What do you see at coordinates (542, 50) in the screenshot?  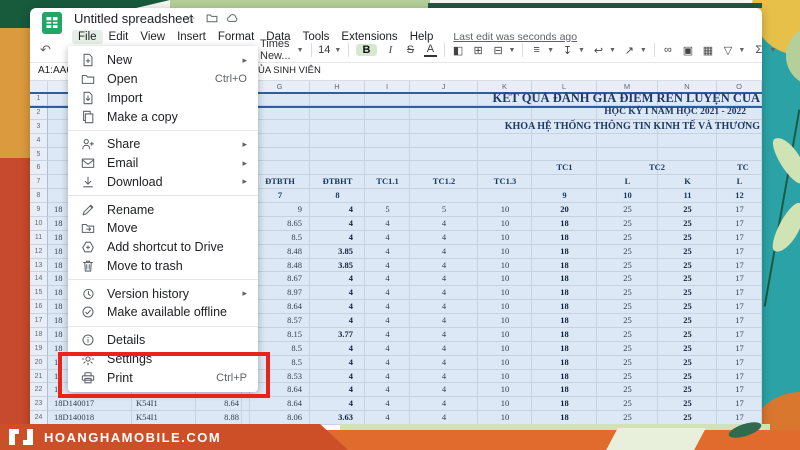 I see `horizontal-align-button: ≡ ▼` at bounding box center [542, 50].